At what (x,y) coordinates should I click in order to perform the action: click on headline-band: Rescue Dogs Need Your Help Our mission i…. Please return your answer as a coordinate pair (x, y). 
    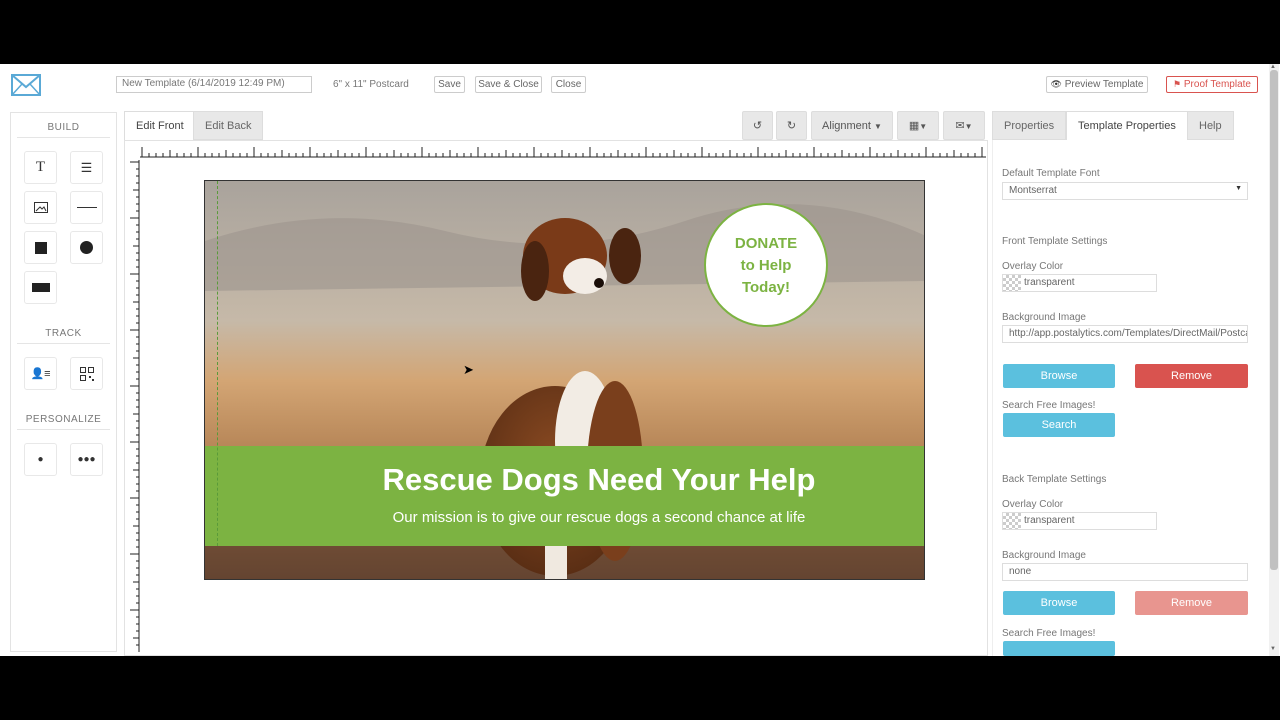
    Looking at the image, I should click on (564, 496).